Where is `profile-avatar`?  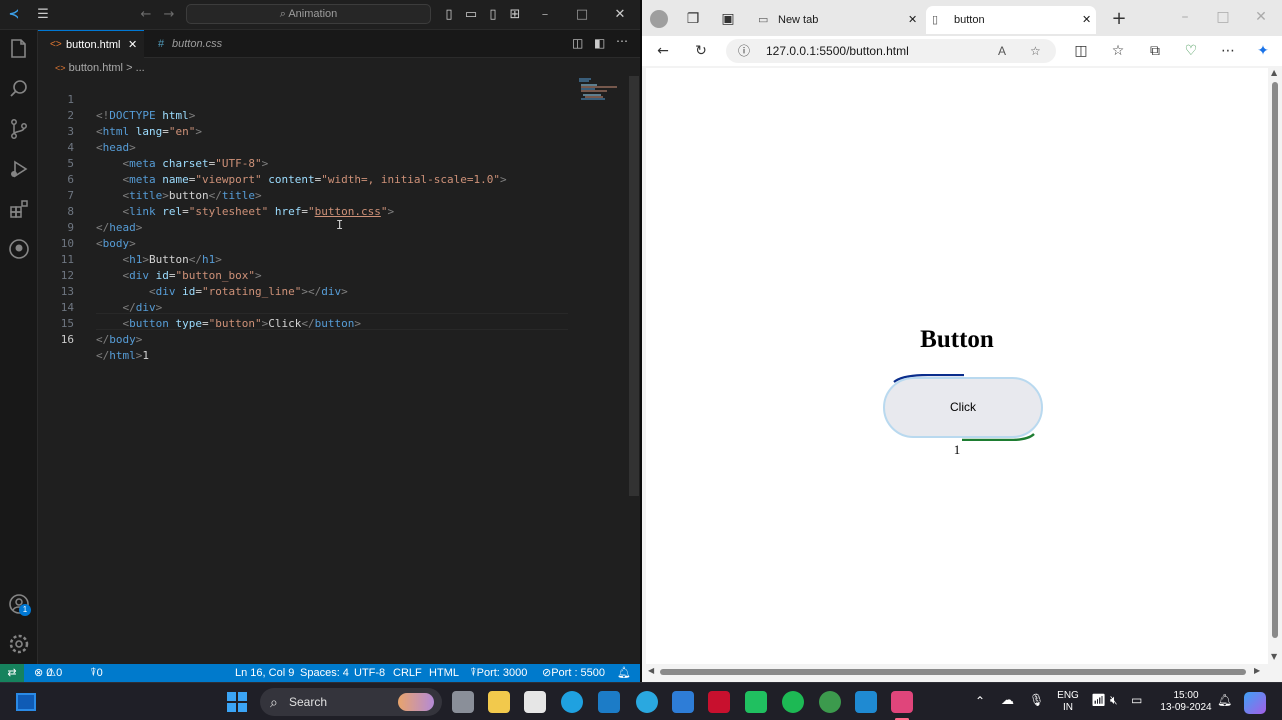
profile-avatar is located at coordinates (659, 19).